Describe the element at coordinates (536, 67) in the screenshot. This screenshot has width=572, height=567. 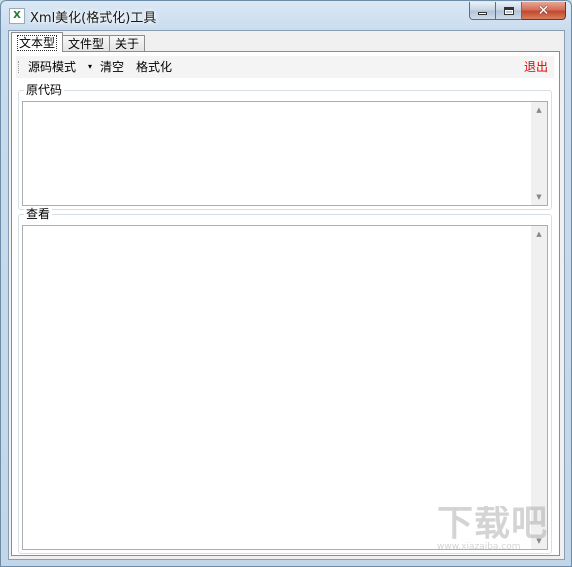
I see `exit-button: 退出` at that location.